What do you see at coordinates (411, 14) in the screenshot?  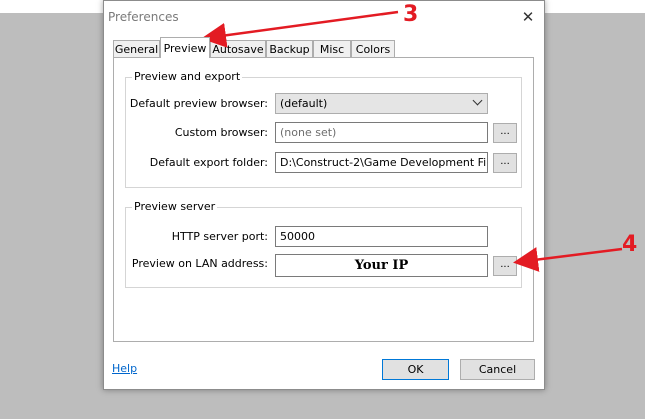 I see `annotation-step-3: 3` at bounding box center [411, 14].